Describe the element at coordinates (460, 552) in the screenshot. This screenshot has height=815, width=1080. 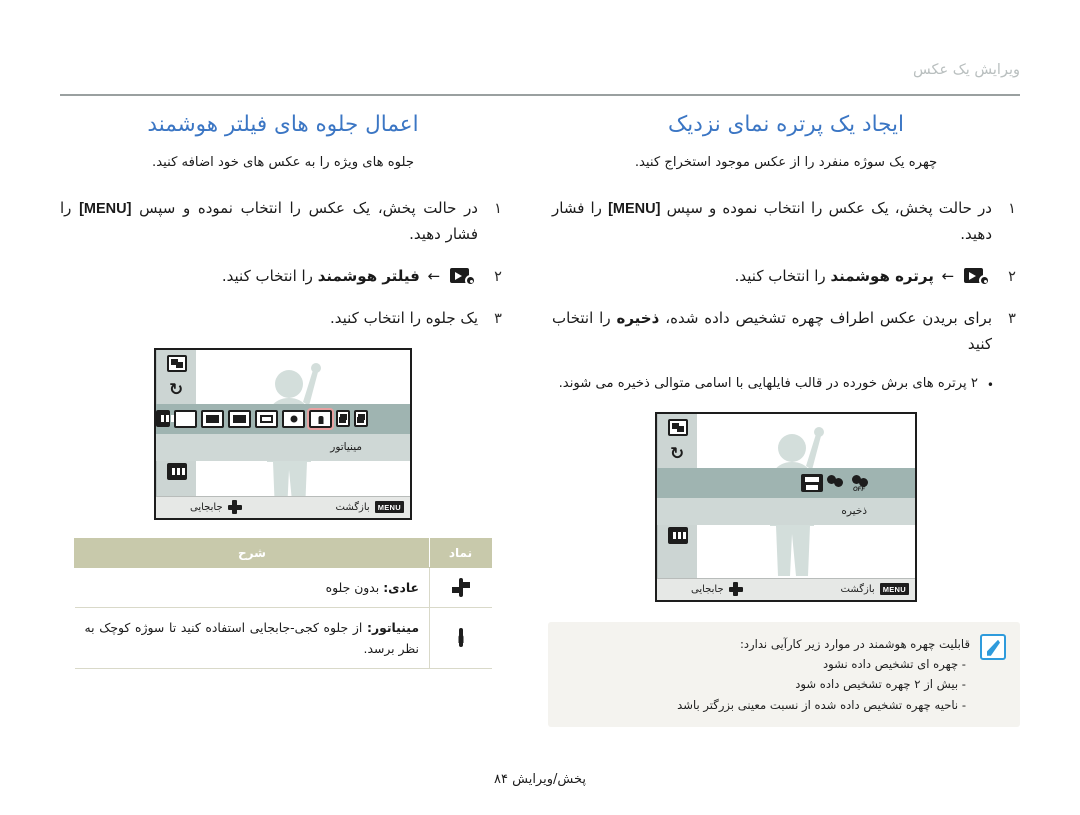
I see `table-header-symbol: نماد` at that location.